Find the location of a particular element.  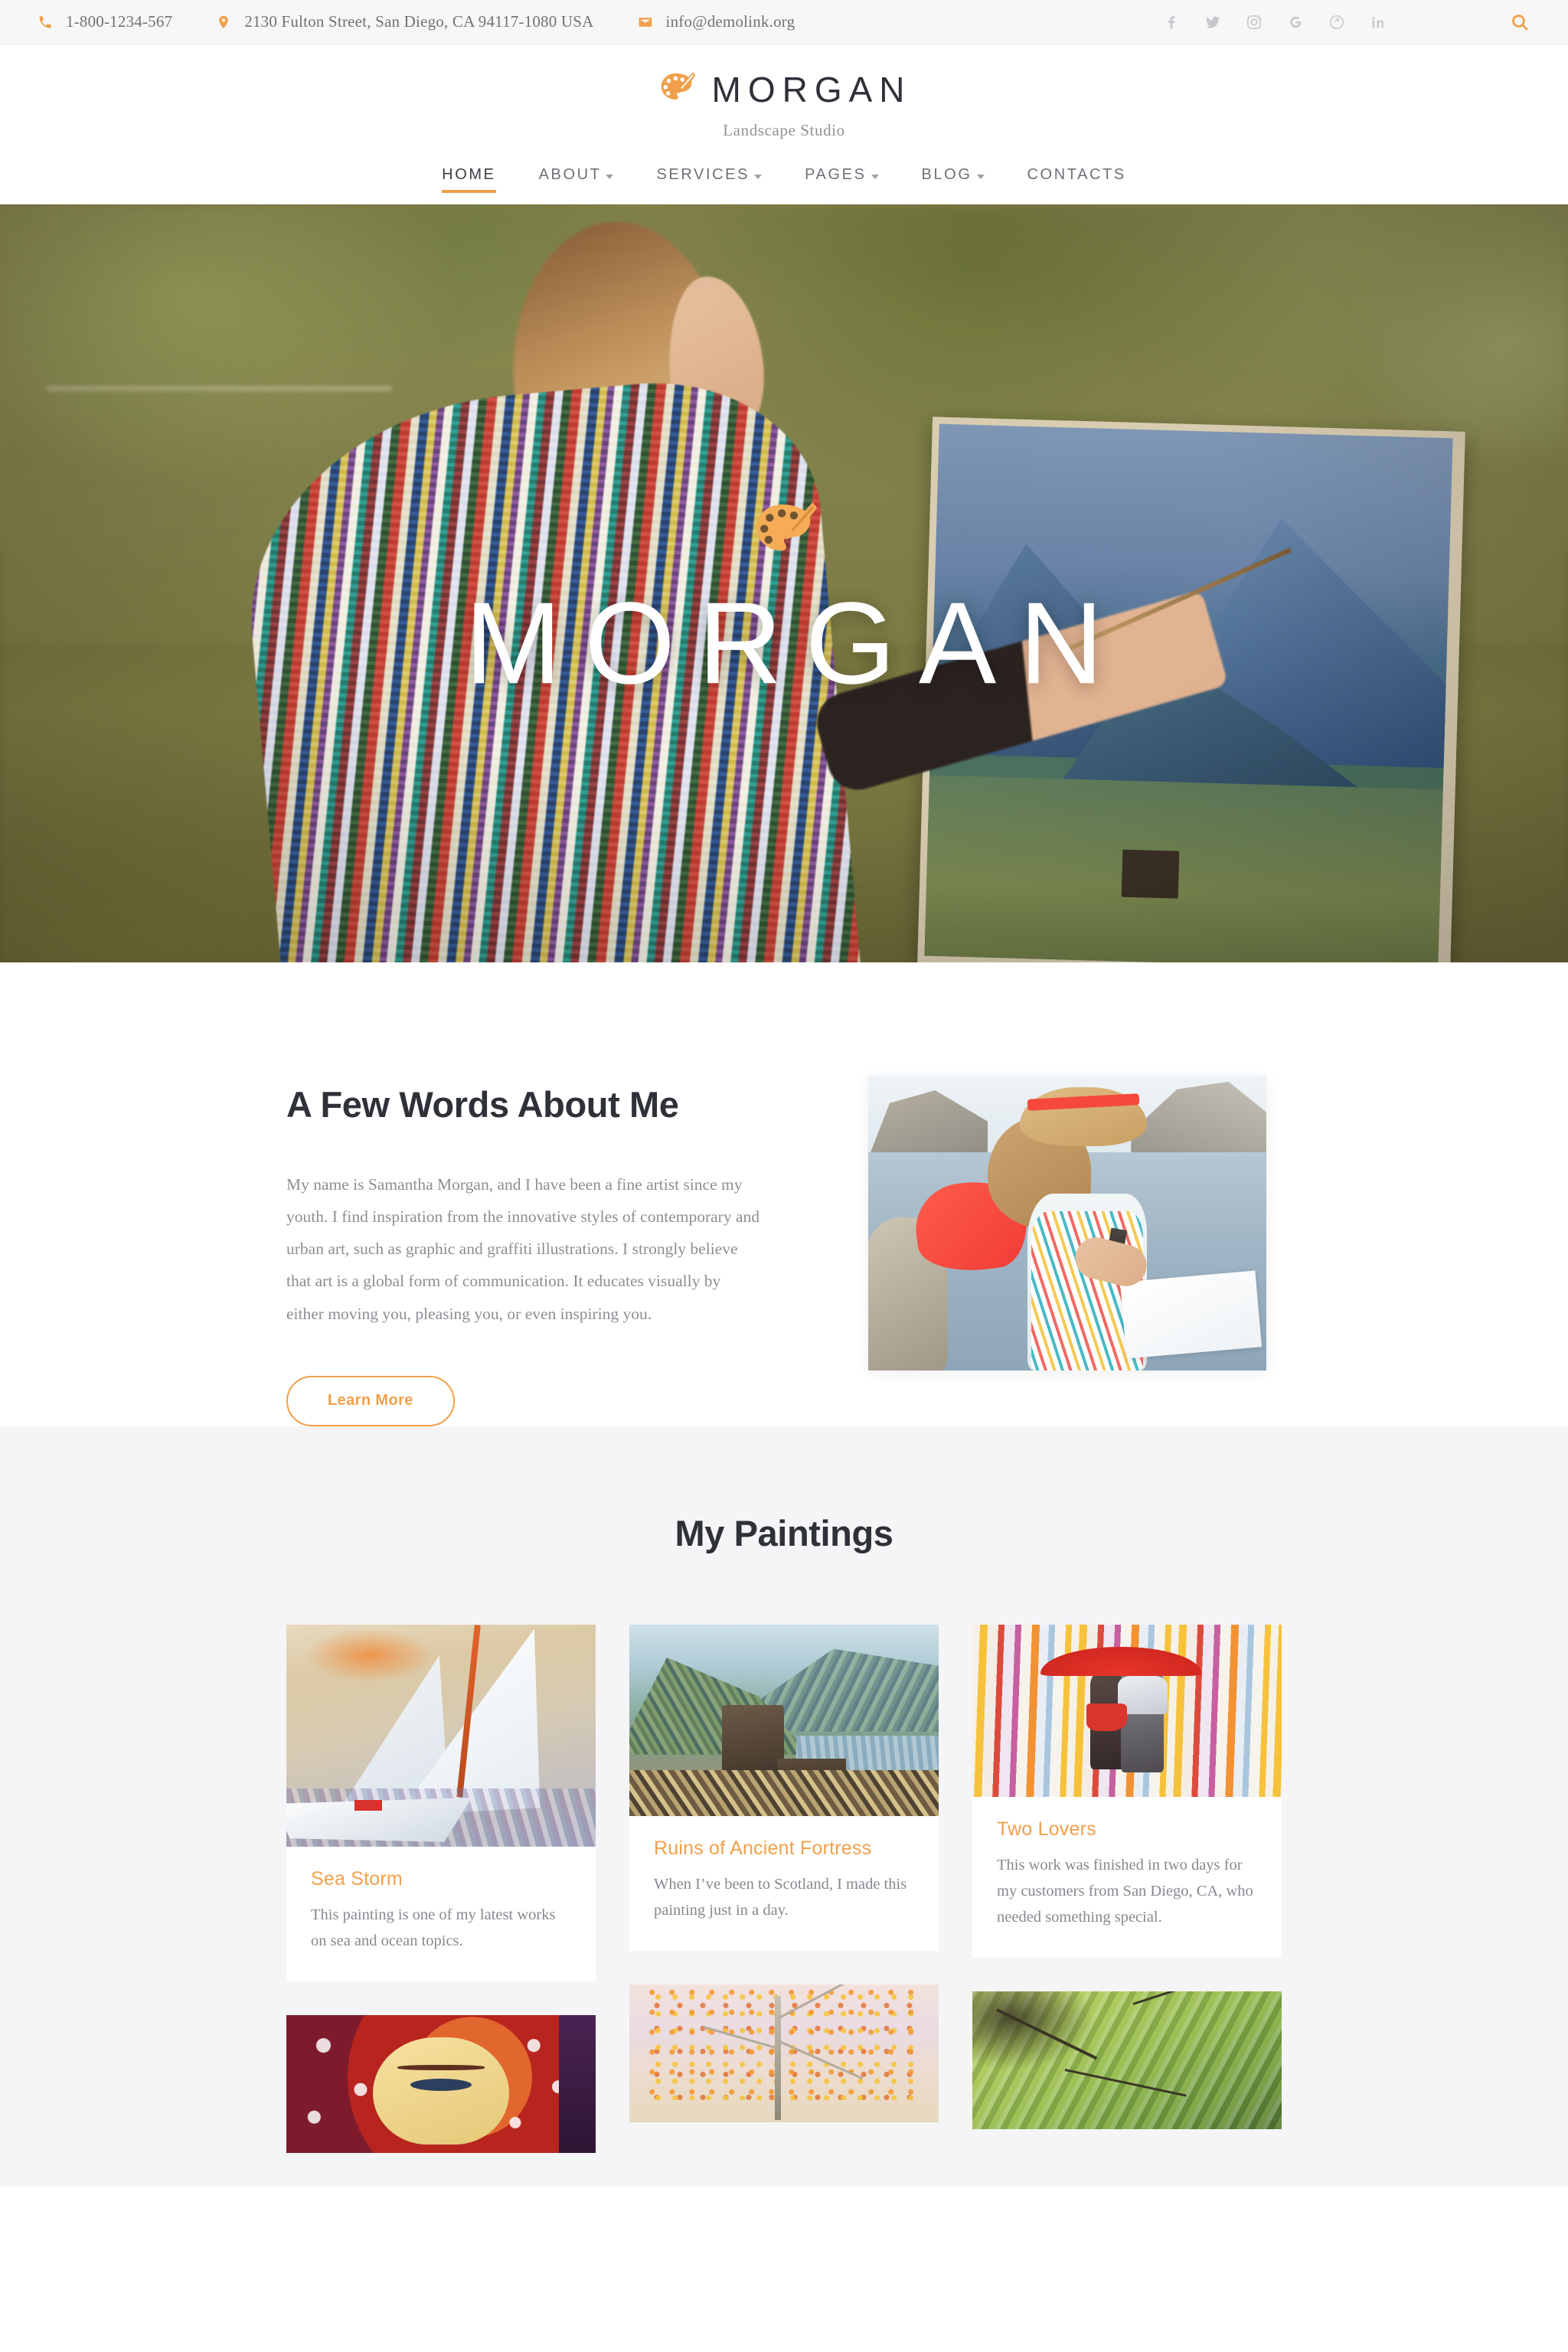

twitter-icon is located at coordinates (1213, 22).